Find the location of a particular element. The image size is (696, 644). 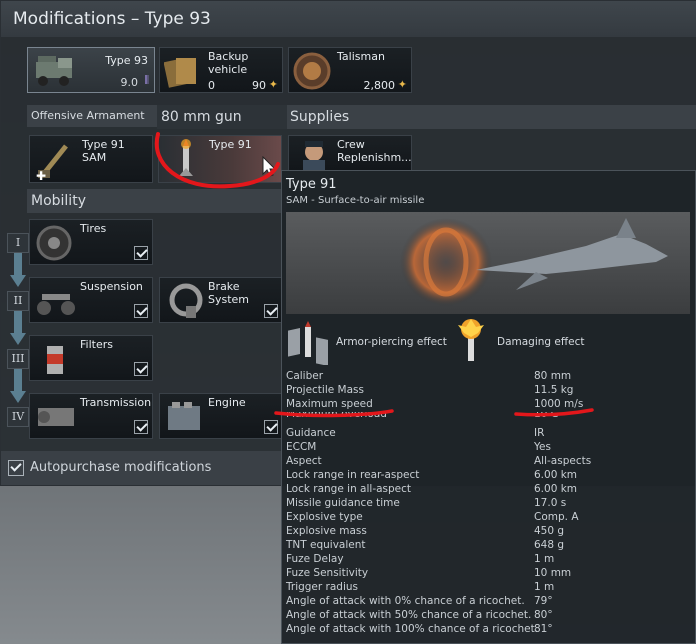

stat-label: Explosive type is located at coordinates (324, 517).